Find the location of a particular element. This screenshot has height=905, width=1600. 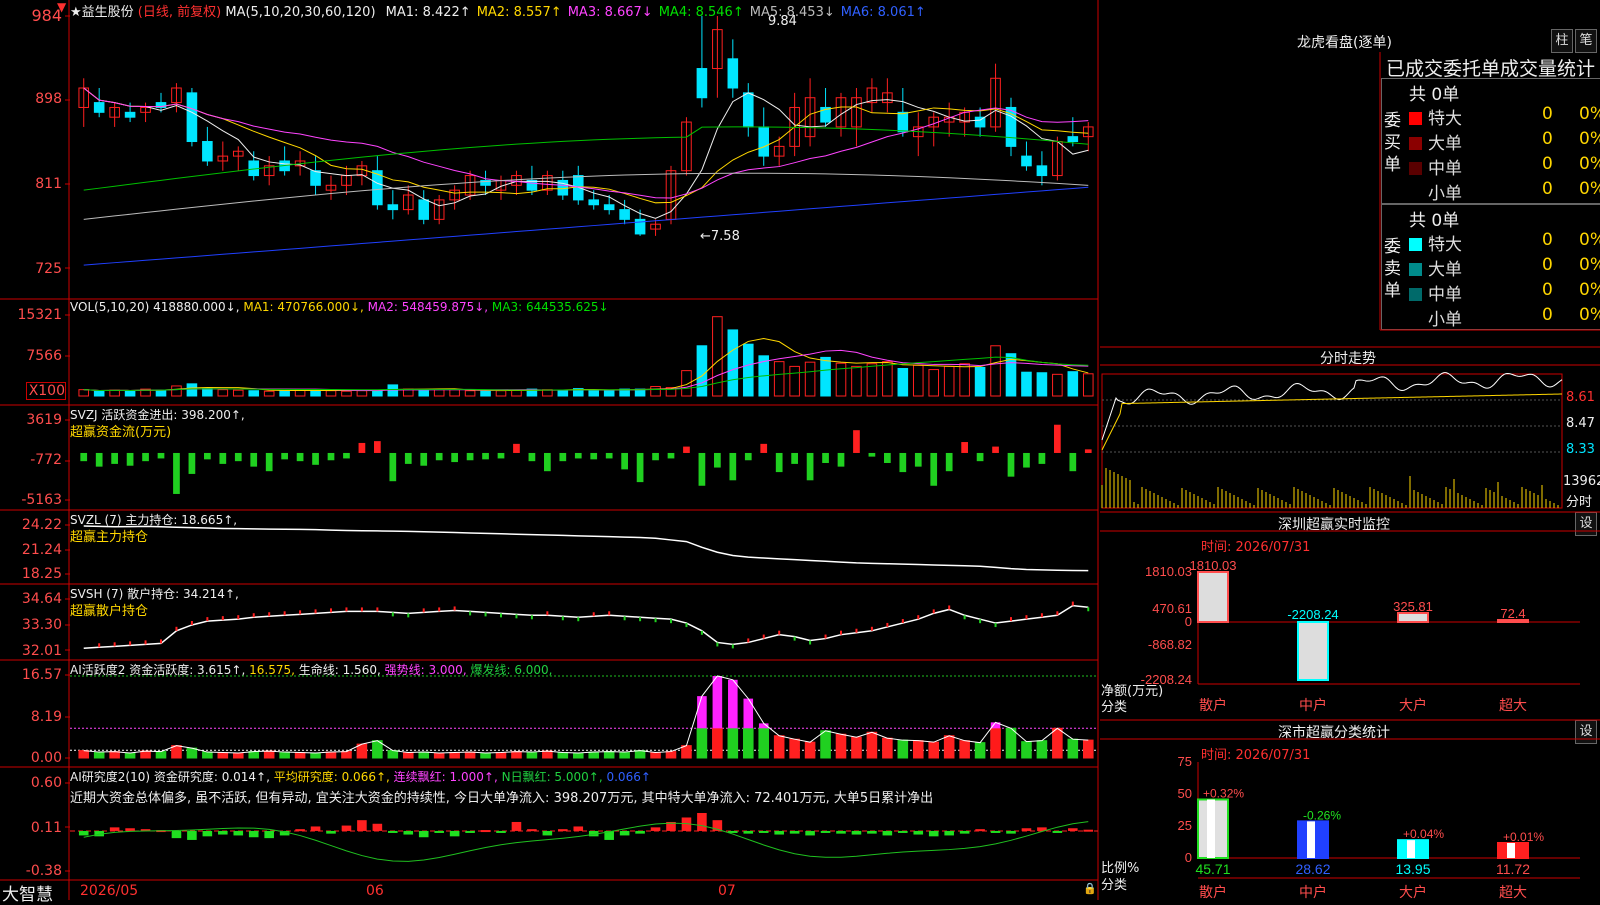

sell-row-label: 小单 is located at coordinates (1445, 320).